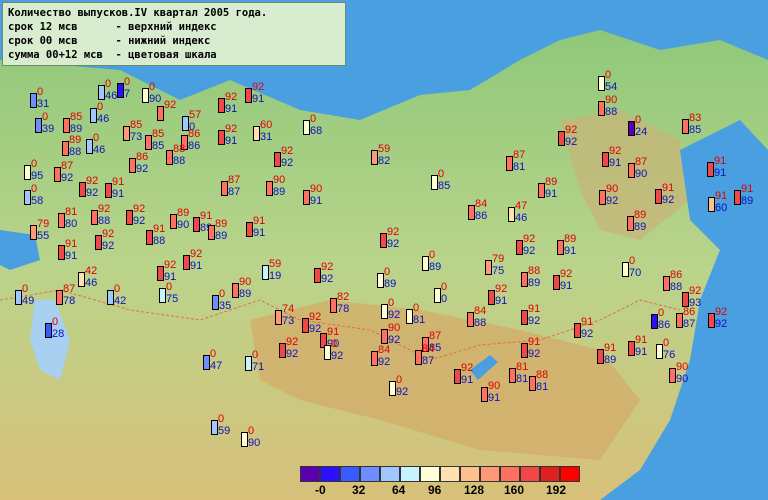 This screenshot has height=500, width=768. Describe the element at coordinates (419, 320) in the screenshot. I see `station-lower-index: 81` at that location.